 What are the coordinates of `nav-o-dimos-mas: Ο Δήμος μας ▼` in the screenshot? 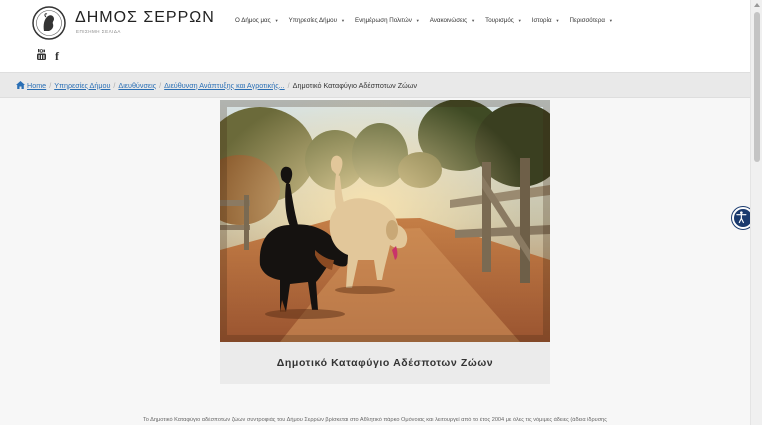 It's located at (257, 20).